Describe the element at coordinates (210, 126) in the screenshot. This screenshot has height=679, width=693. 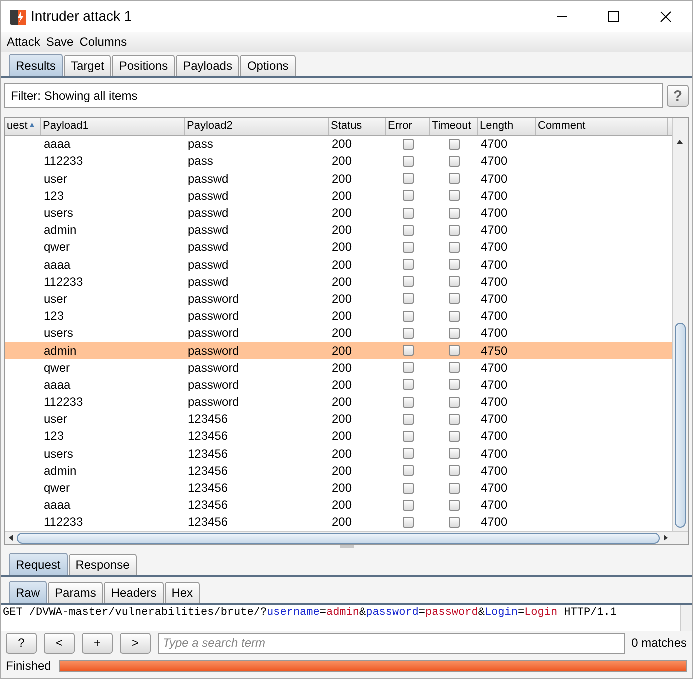
I see `column-header: Payload2` at that location.